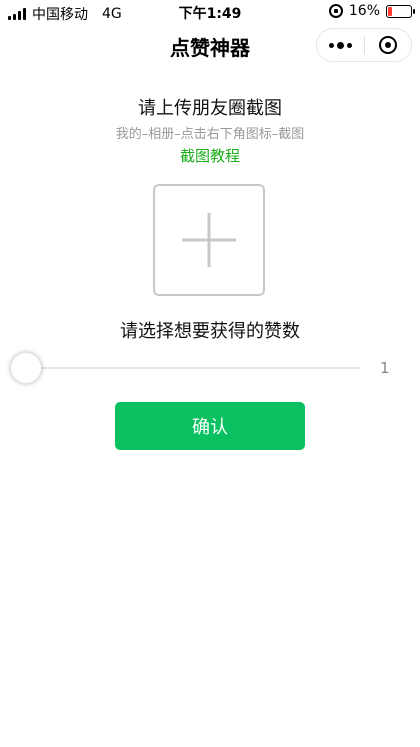  What do you see at coordinates (210, 108) in the screenshot?
I see `upload-heading: 请上传朋友圈截图` at bounding box center [210, 108].